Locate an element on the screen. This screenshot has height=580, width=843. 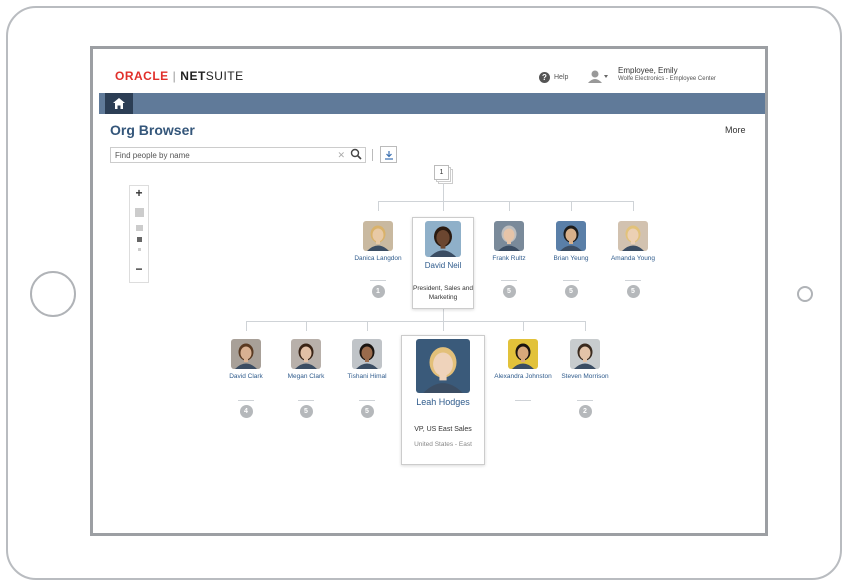
person-title: President, Sales and Marketing is located at coordinates (443, 293).